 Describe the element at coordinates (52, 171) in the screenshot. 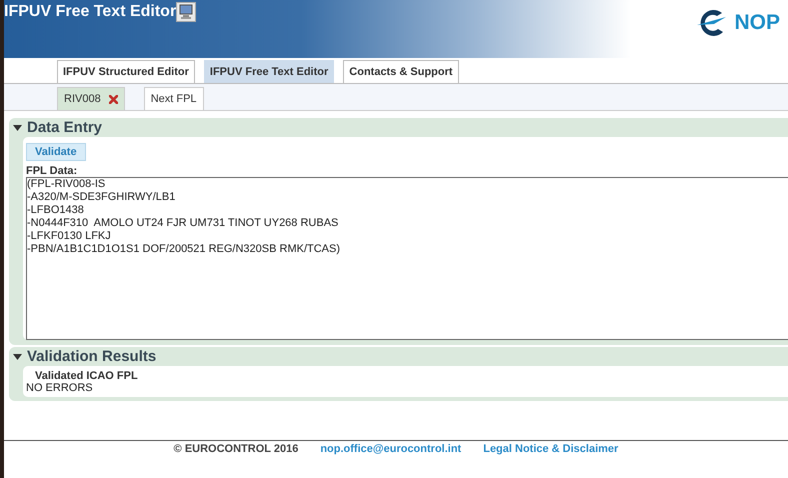

I see `field-label: FPL Data:` at that location.